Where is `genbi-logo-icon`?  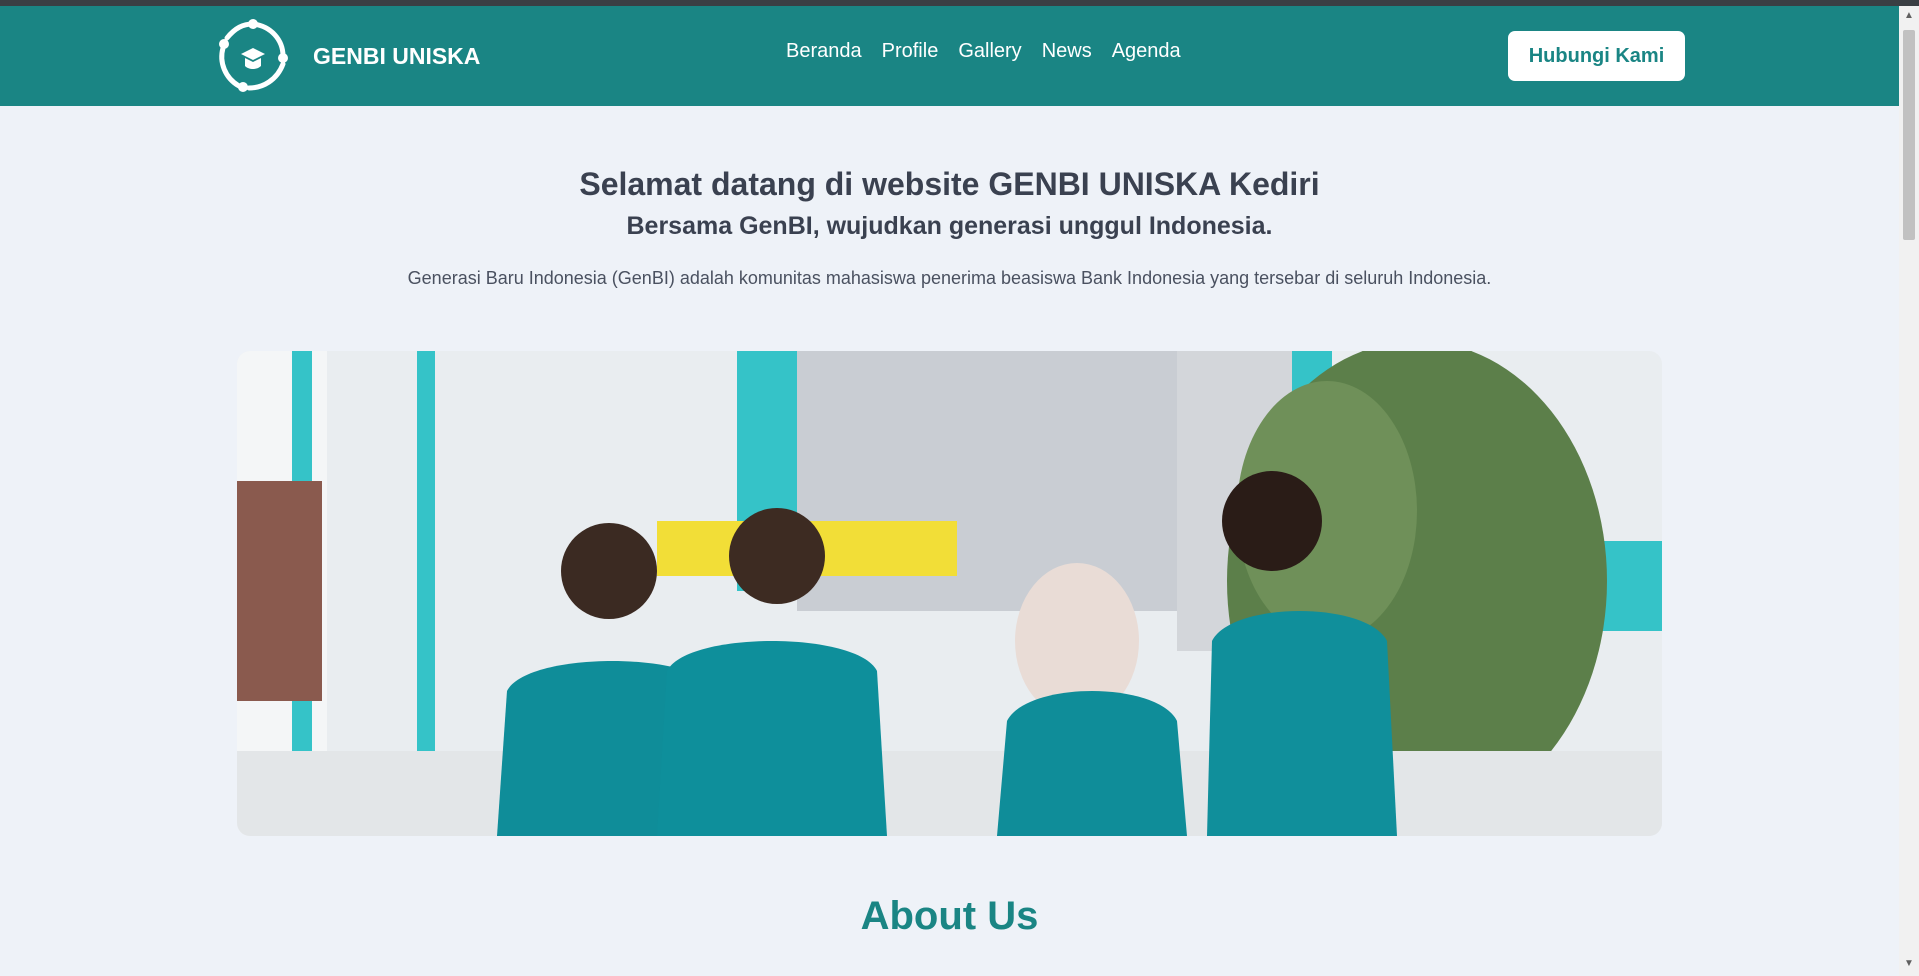
genbi-logo-icon is located at coordinates (253, 55).